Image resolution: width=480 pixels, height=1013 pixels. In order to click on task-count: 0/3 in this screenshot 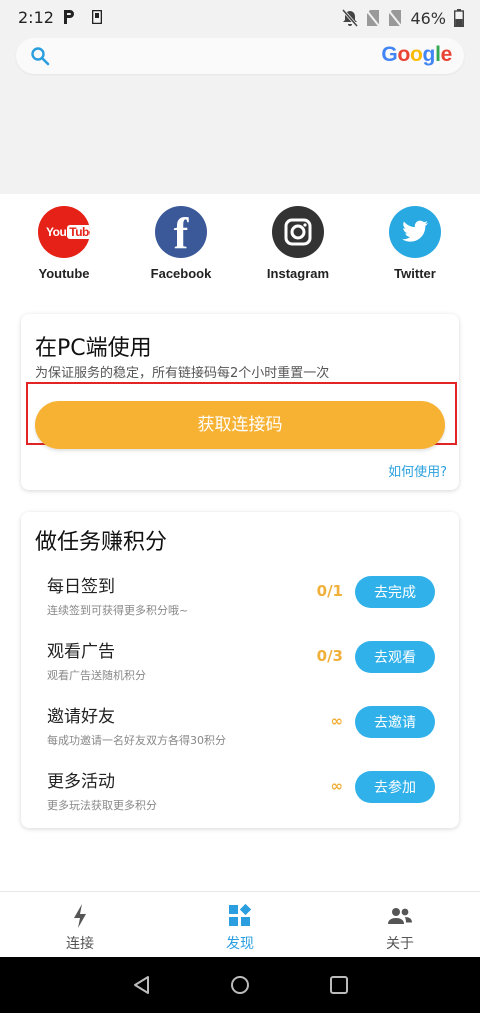, I will do `click(329, 656)`.